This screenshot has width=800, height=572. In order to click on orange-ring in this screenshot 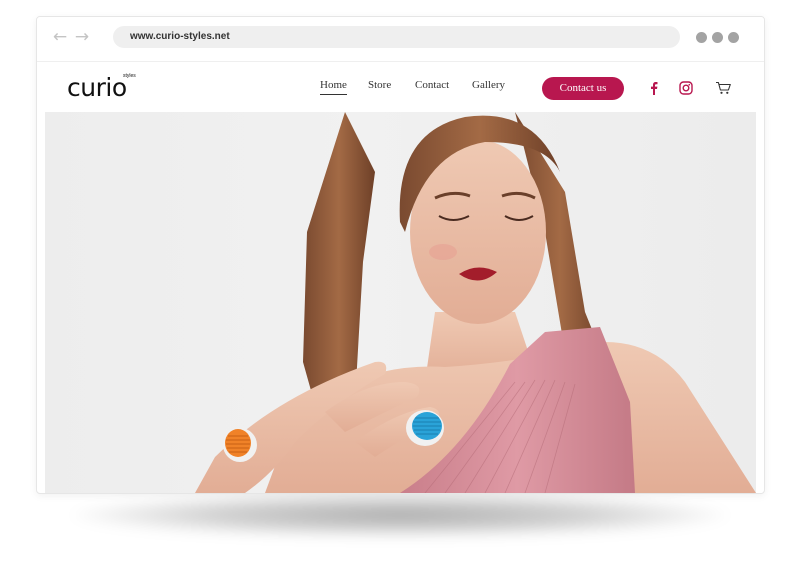, I will do `click(240, 445)`.